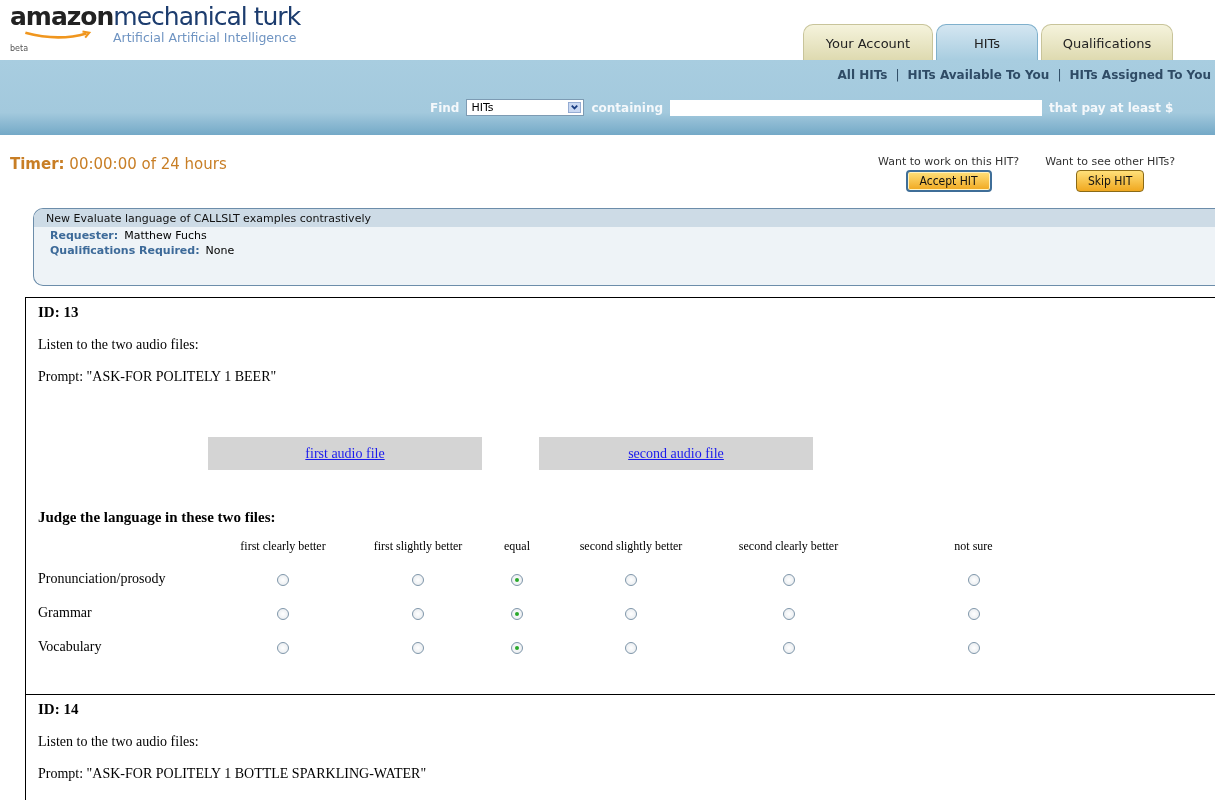 The image size is (1215, 800). Describe the element at coordinates (1140, 75) in the screenshot. I see `nav-link: HITs Assigned To You` at that location.